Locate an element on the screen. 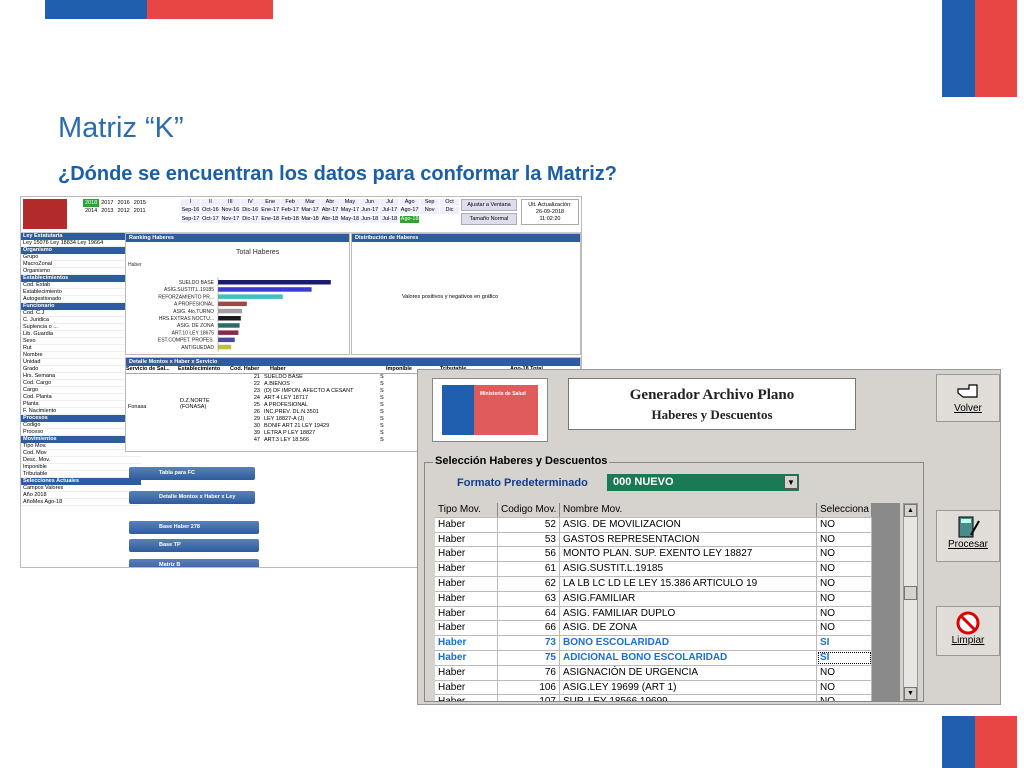  period-cell: May is located at coordinates (350, 202).